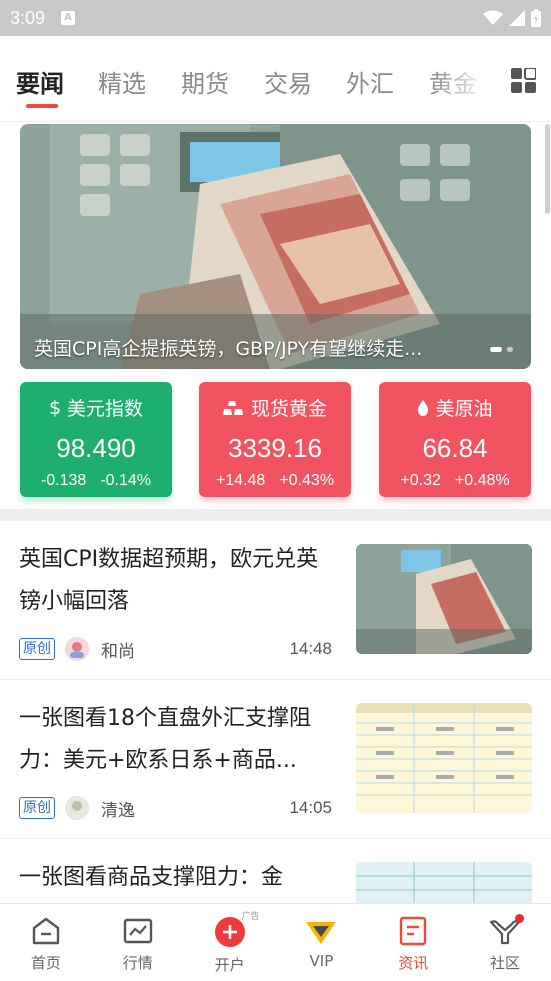 The image size is (551, 981). I want to click on quote-change: +0.32, so click(420, 480).